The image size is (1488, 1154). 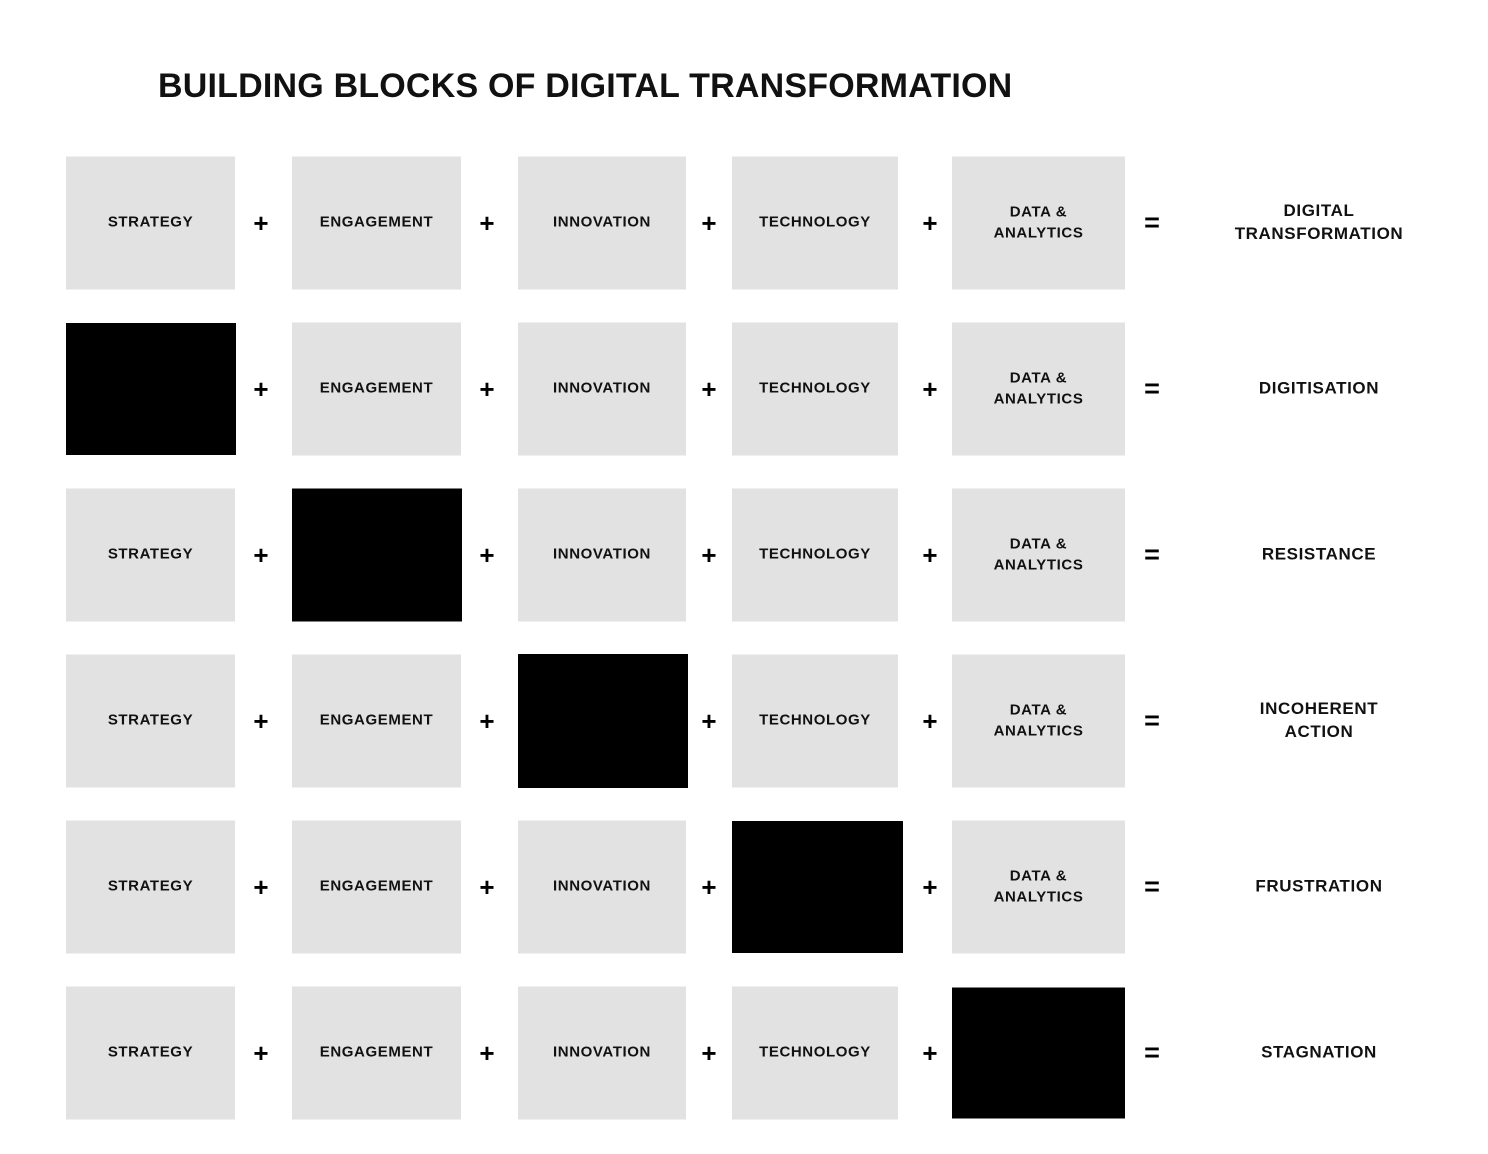 I want to click on equation-result: STAGNATION, so click(x=1319, y=1052).